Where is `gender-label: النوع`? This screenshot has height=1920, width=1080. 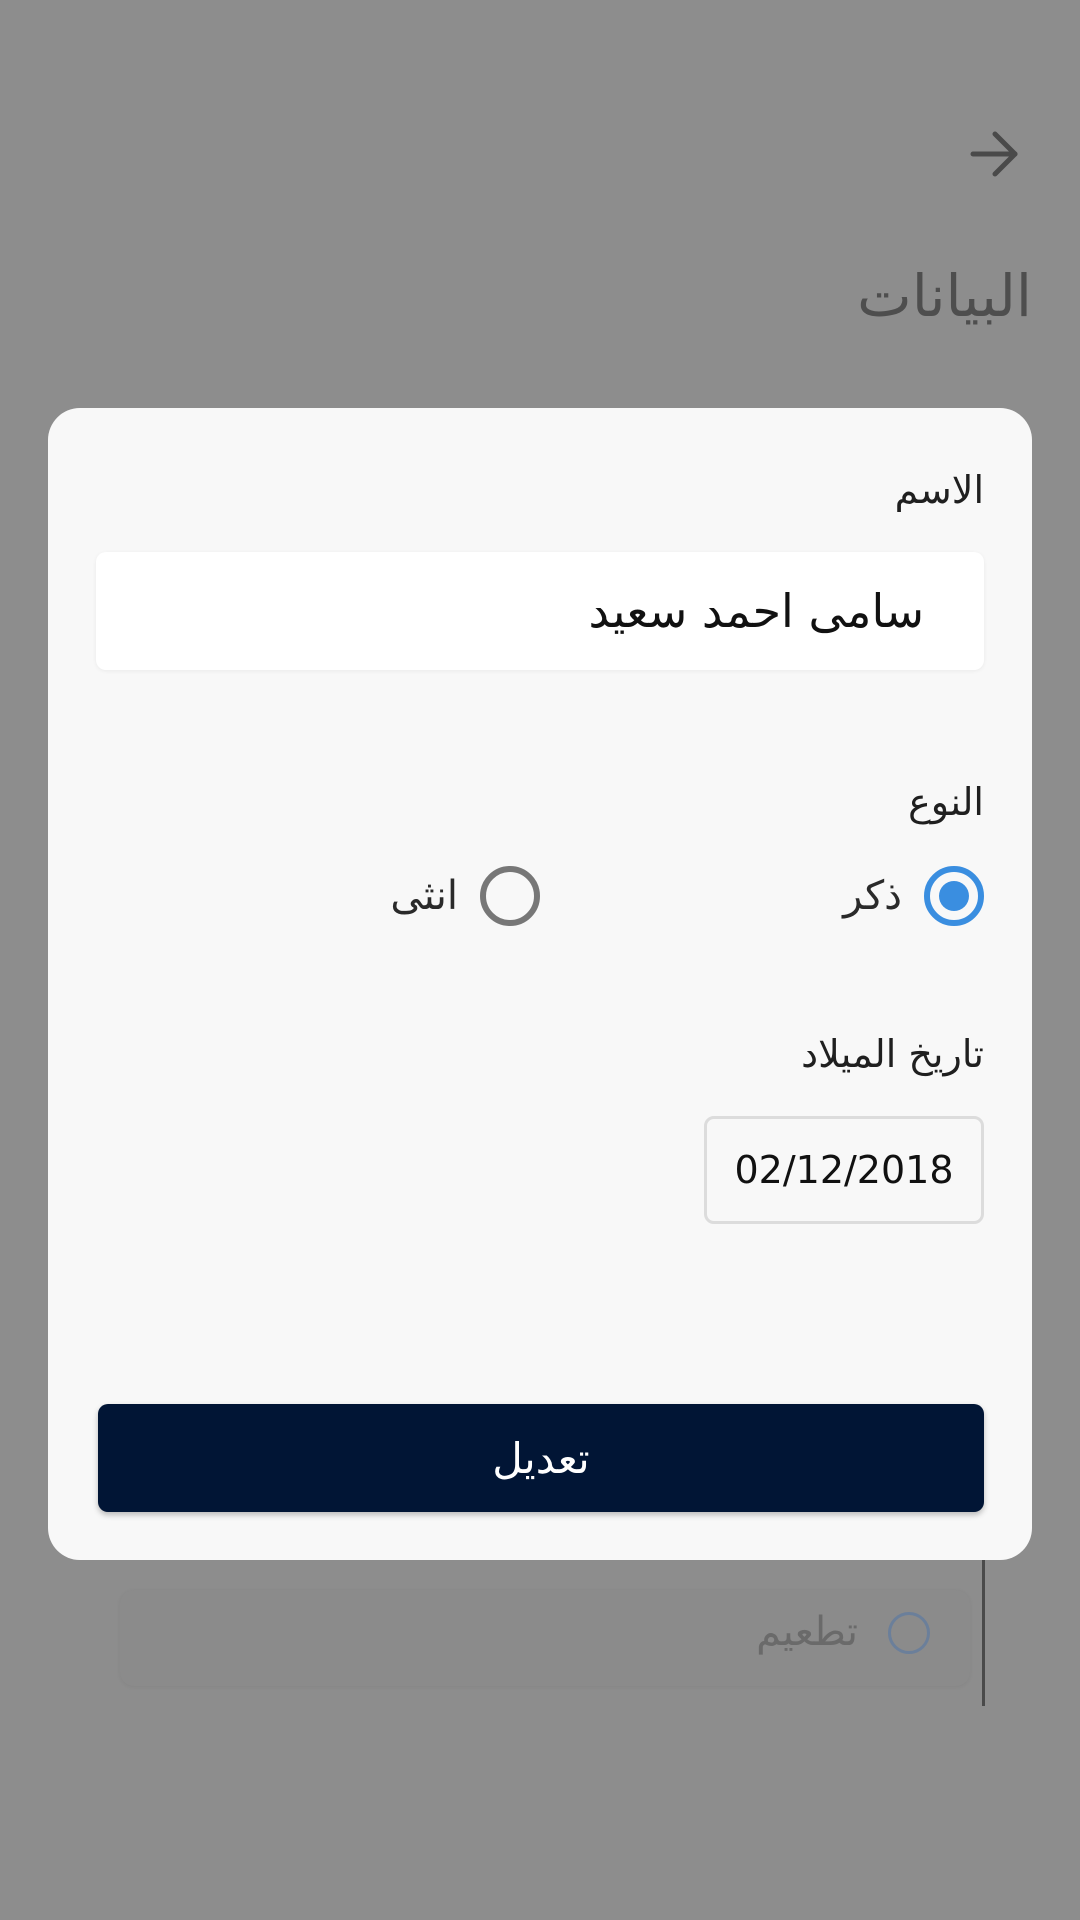
gender-label: النوع is located at coordinates (946, 802).